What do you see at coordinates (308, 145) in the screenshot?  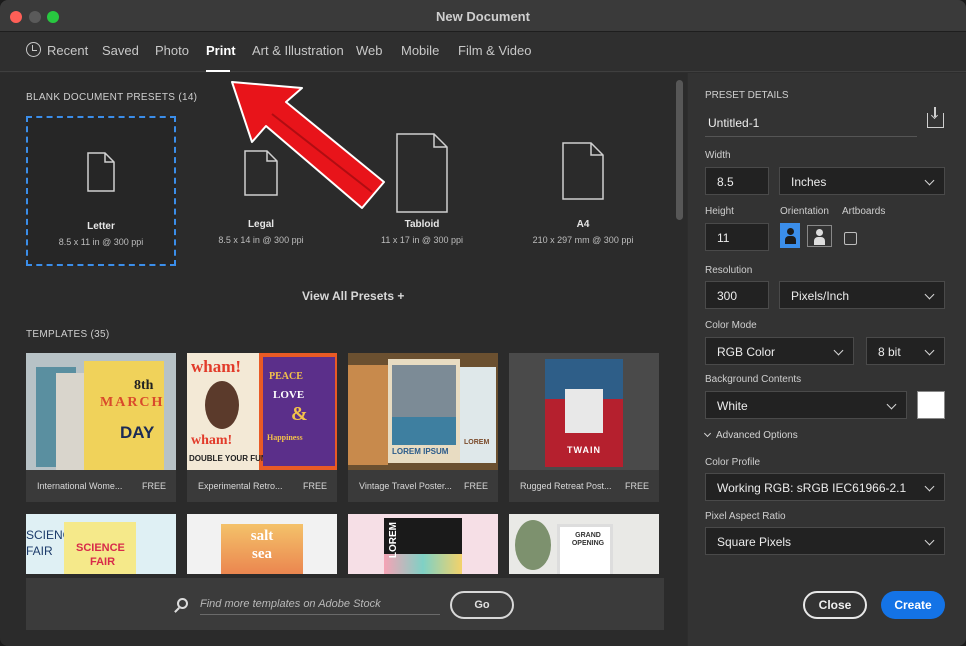 I see `annotation-arrow` at bounding box center [308, 145].